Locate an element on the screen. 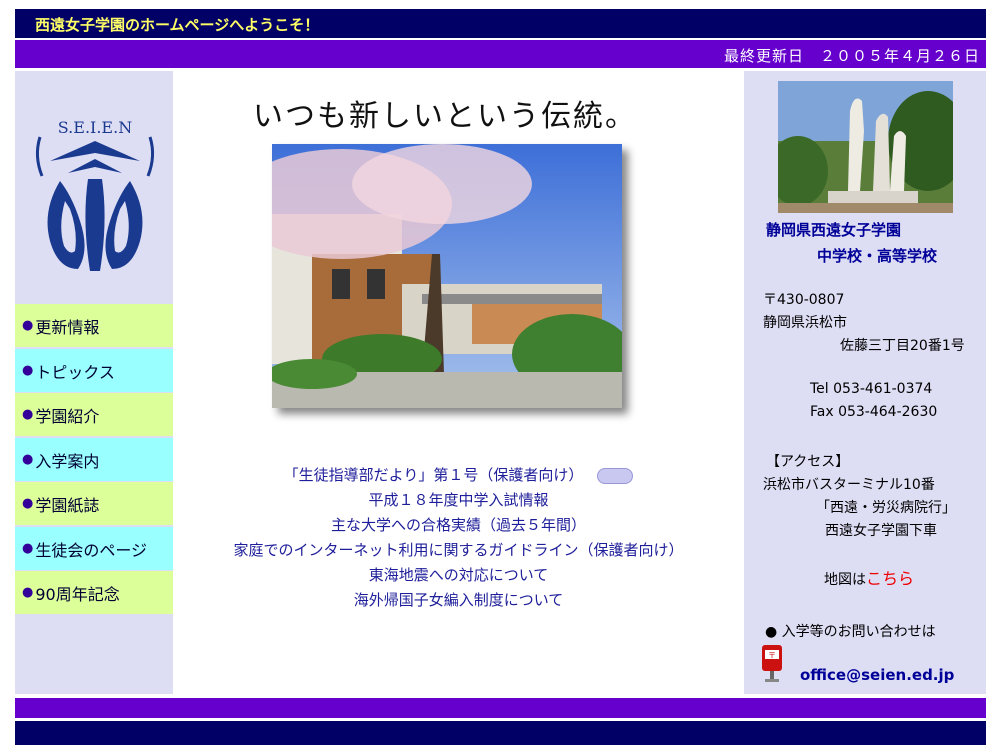  link-label: 「生徒指導部だより」第１号（保護者向け） is located at coordinates (433, 475).